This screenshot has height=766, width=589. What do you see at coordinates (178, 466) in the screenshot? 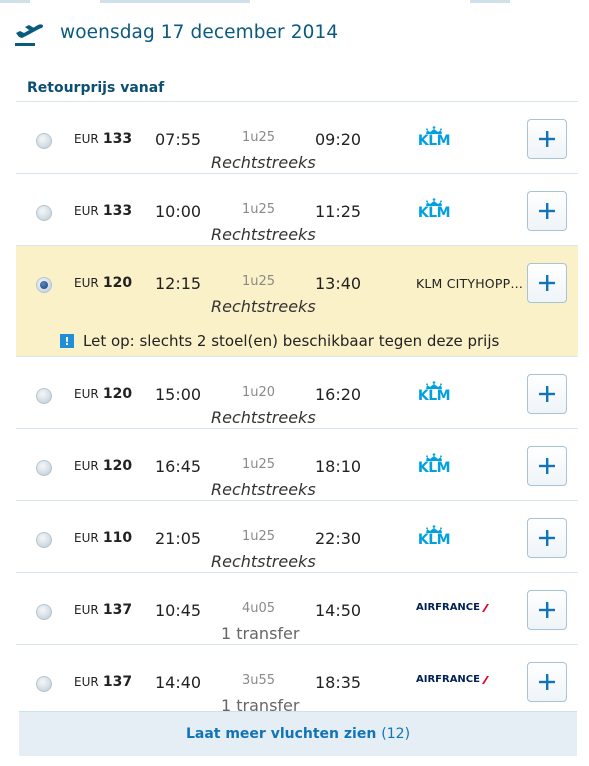
I see `departure-time: 16:45` at bounding box center [178, 466].